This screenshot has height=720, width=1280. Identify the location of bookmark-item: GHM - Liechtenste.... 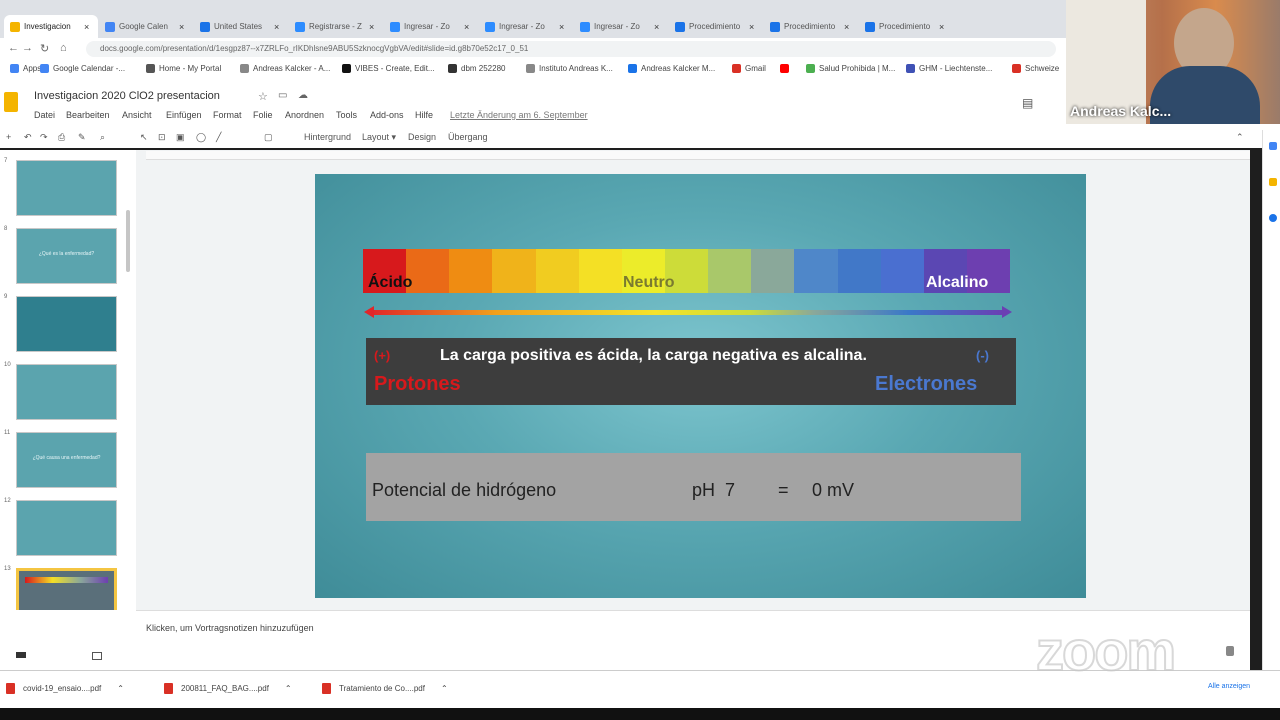
(949, 68).